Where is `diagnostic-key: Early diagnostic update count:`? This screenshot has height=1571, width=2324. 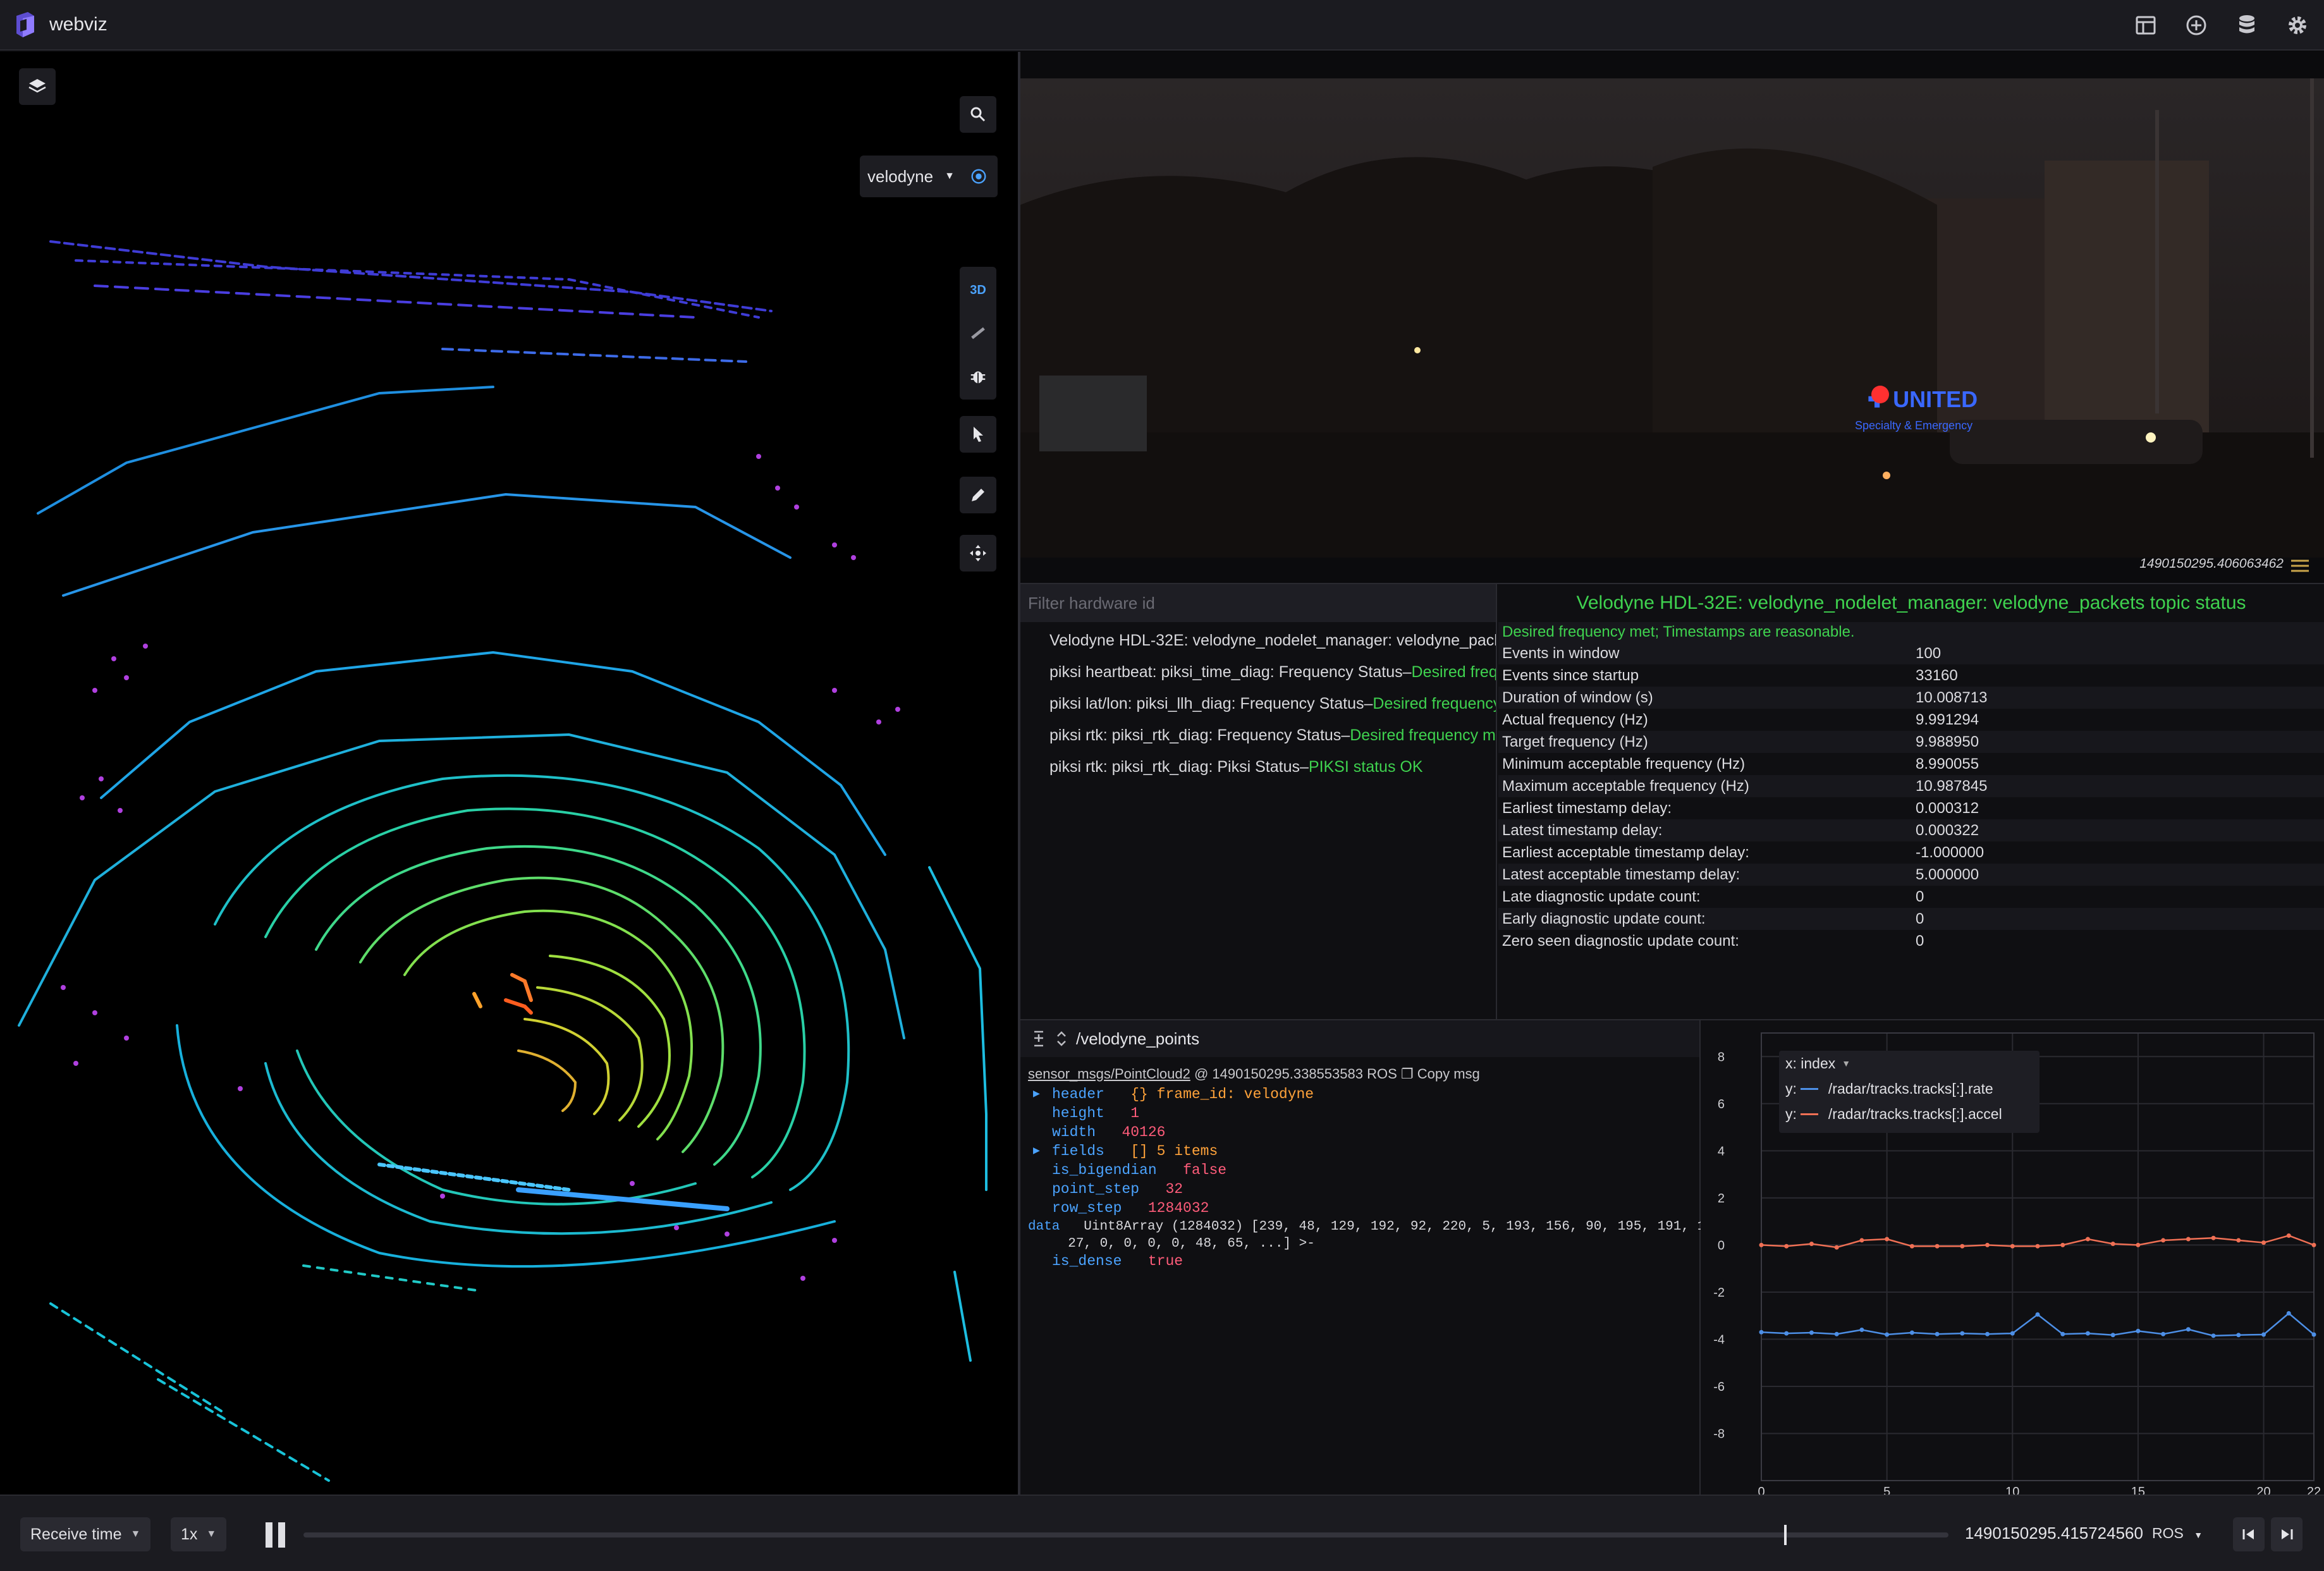 diagnostic-key: Early diagnostic update count: is located at coordinates (1604, 918).